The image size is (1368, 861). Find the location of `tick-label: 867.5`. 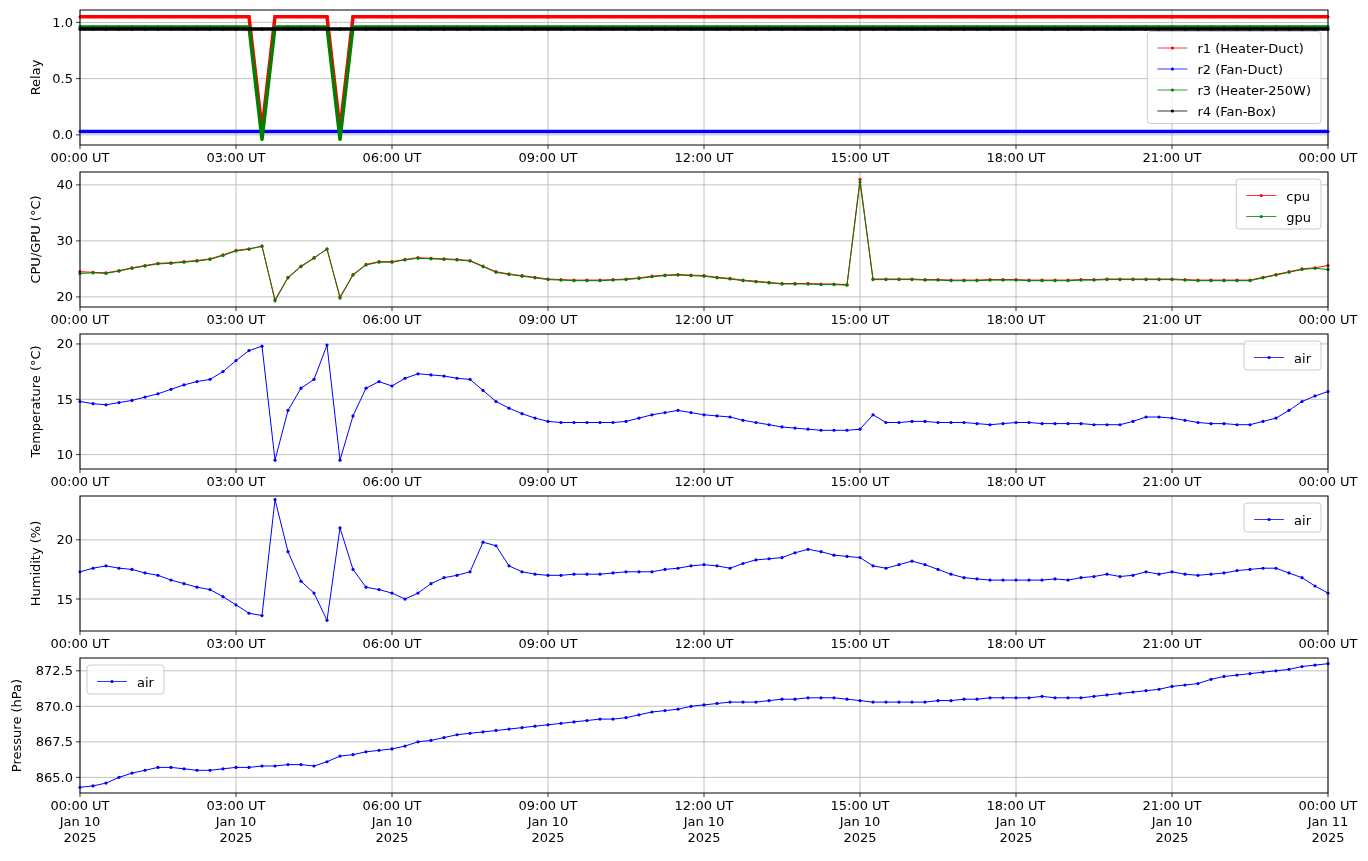

tick-label: 867.5 is located at coordinates (54, 742).